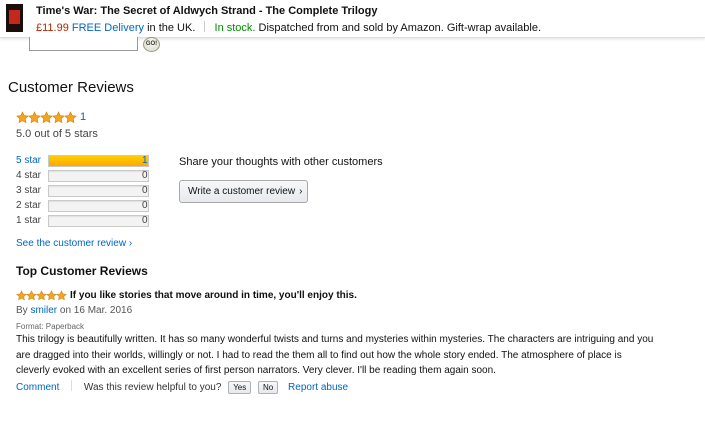 This screenshot has height=428, width=705. I want to click on book-cover-art, so click(14, 17).